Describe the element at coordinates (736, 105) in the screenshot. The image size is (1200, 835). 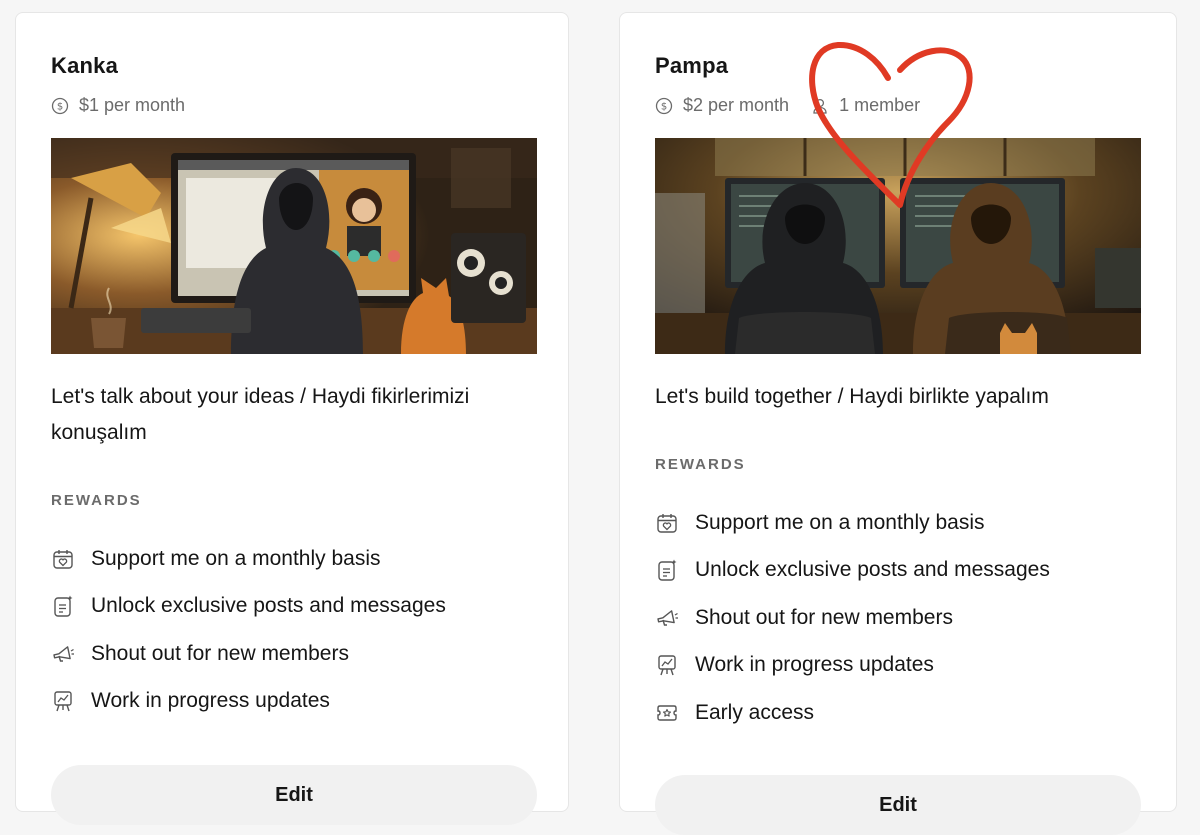
I see `tier-price: $2 per month` at that location.